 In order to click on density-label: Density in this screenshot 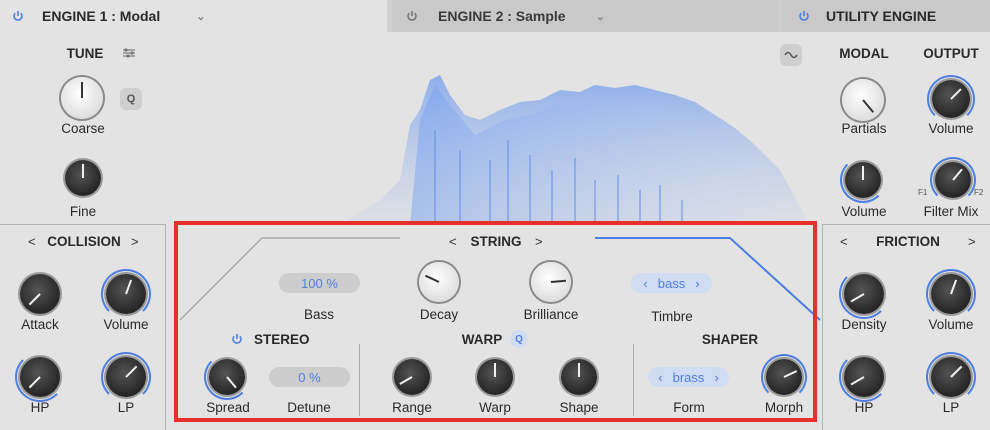, I will do `click(864, 324)`.